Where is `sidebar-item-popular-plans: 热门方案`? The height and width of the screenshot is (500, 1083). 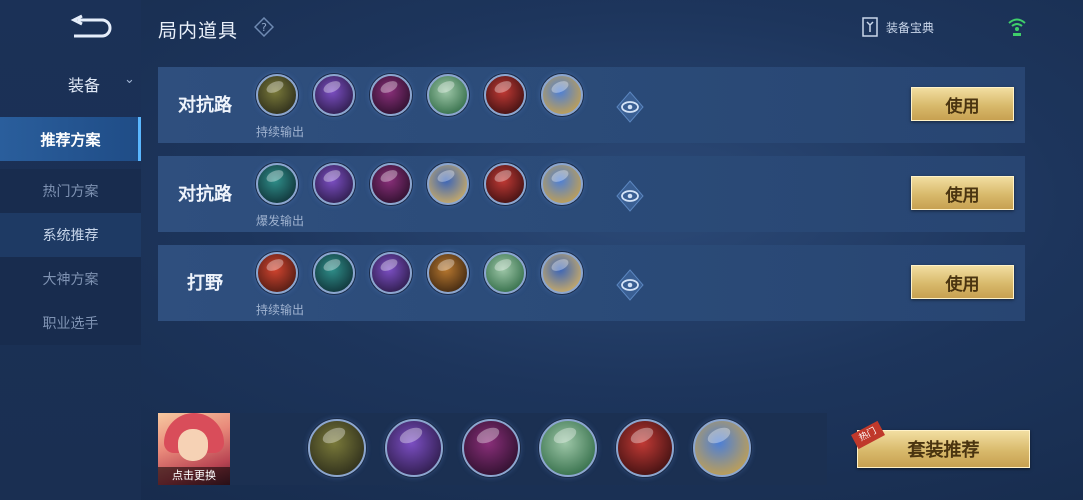 sidebar-item-popular-plans: 热门方案 is located at coordinates (70, 191).